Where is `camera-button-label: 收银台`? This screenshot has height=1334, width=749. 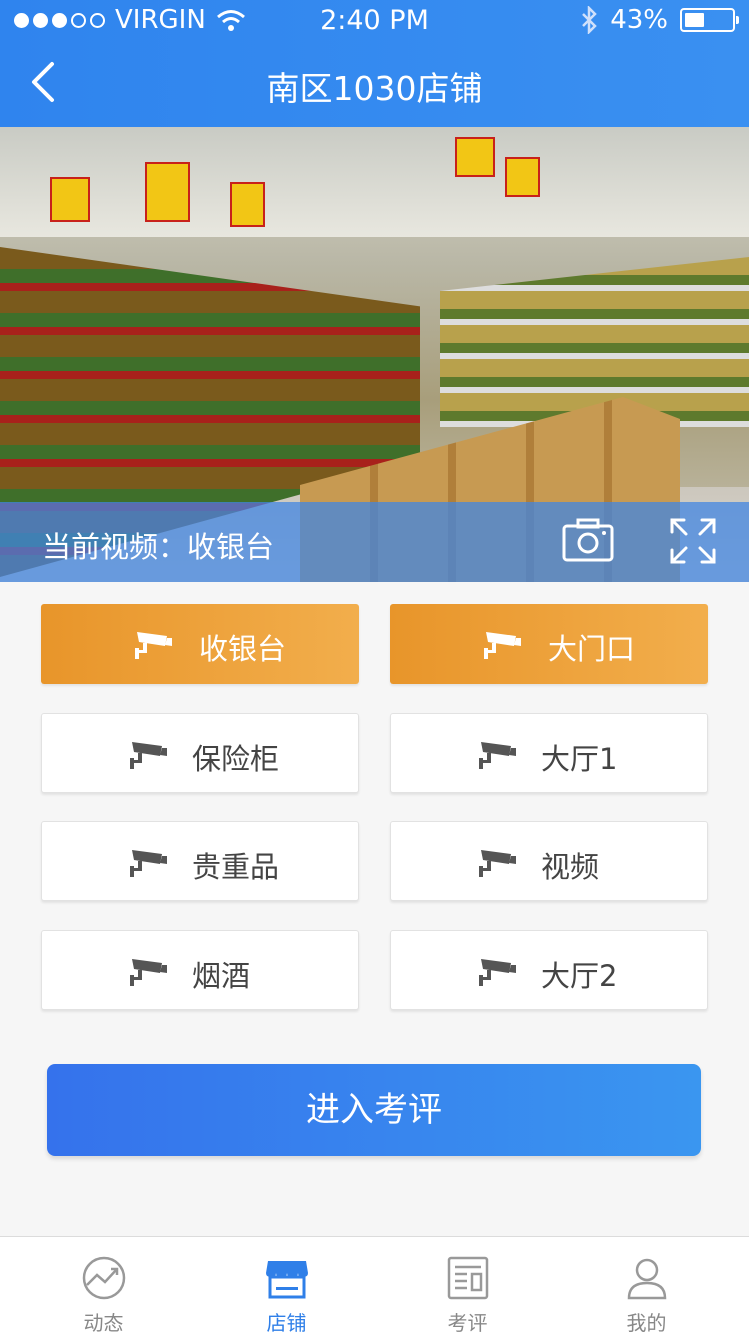 camera-button-label: 收银台 is located at coordinates (243, 649).